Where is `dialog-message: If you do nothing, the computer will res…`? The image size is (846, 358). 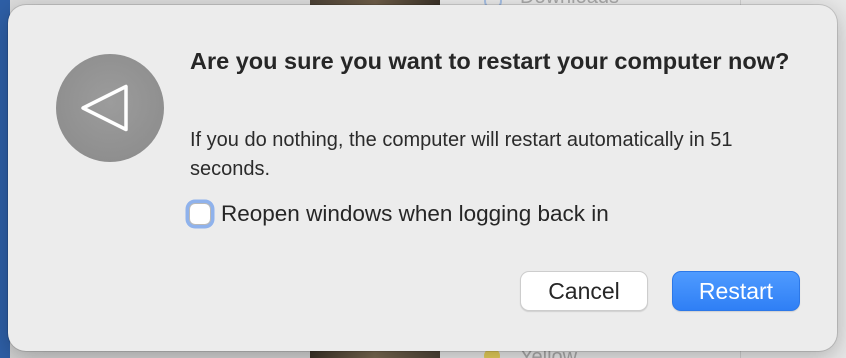 dialog-message: If you do nothing, the computer will res… is located at coordinates (461, 154).